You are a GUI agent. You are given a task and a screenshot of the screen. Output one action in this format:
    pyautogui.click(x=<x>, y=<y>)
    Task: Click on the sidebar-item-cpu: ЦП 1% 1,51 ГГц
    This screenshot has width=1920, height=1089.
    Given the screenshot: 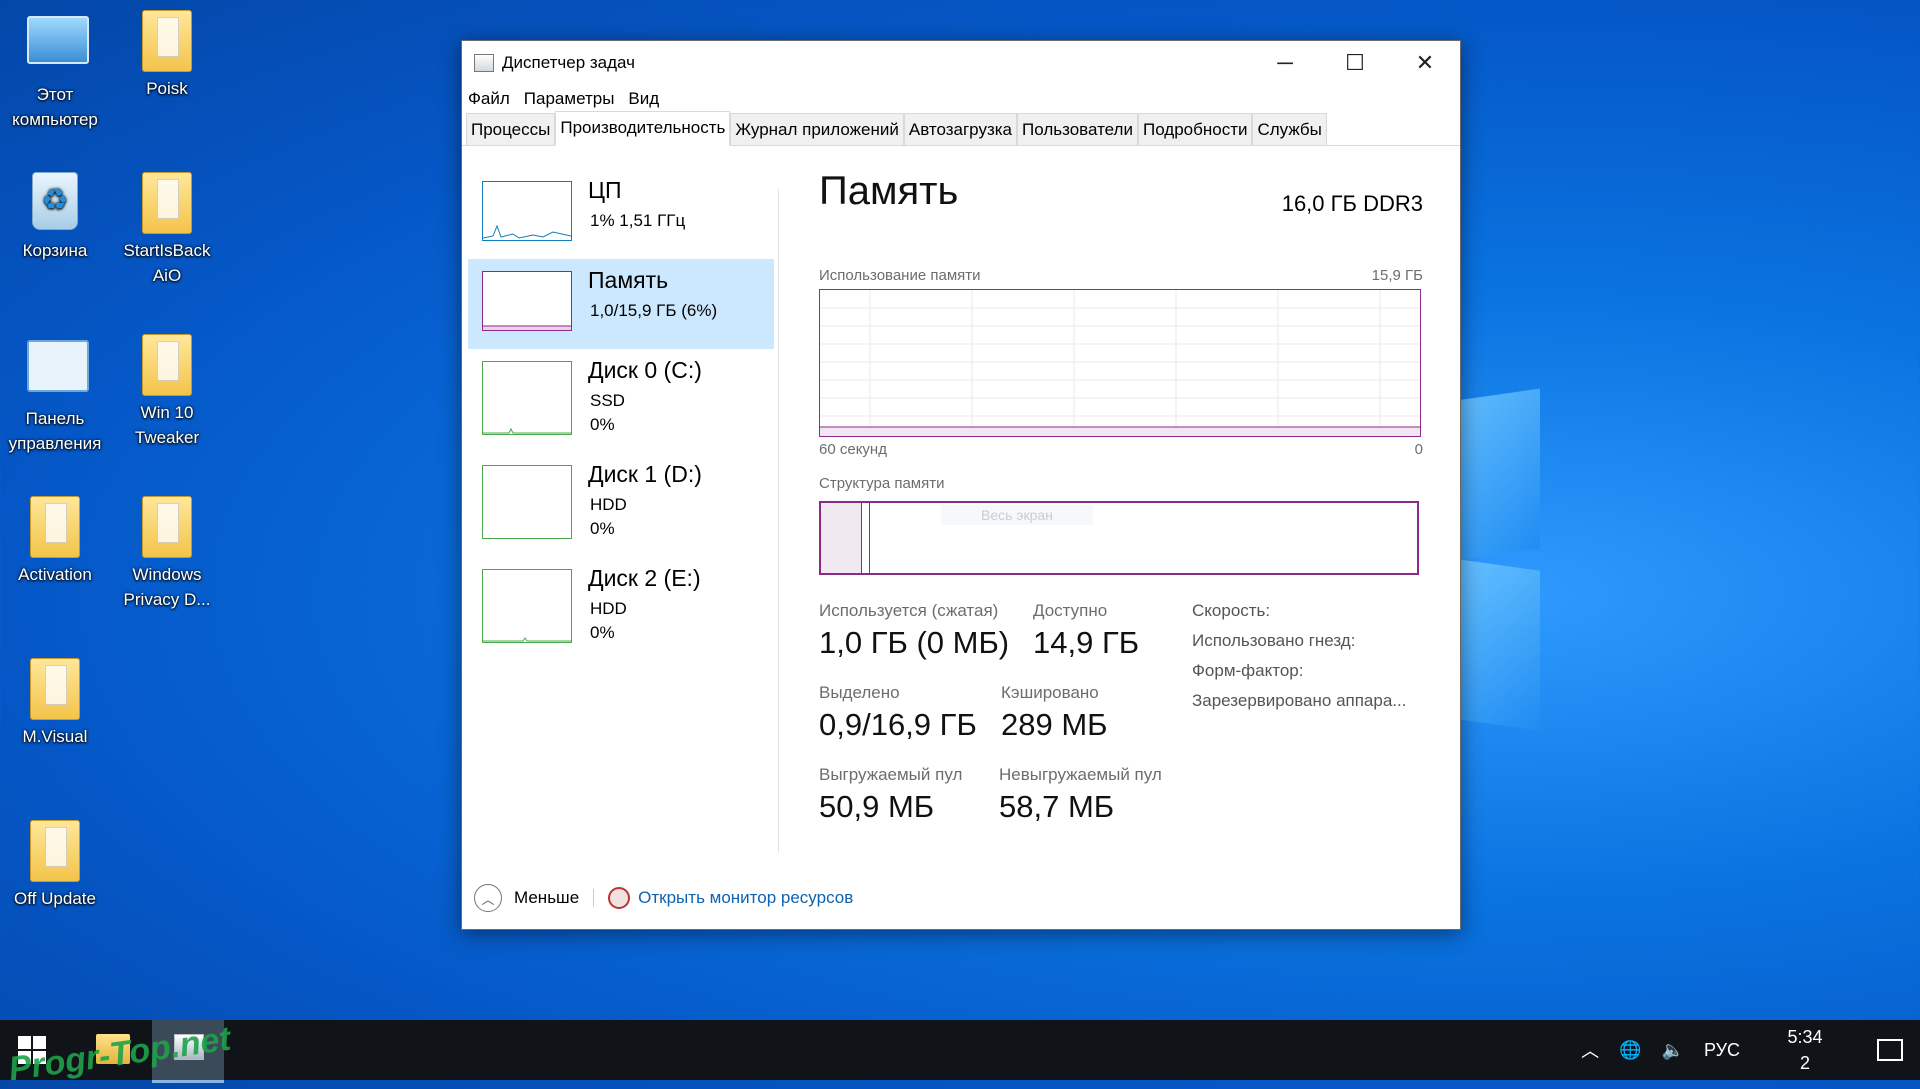 What is the action you would take?
    pyautogui.click(x=621, y=214)
    